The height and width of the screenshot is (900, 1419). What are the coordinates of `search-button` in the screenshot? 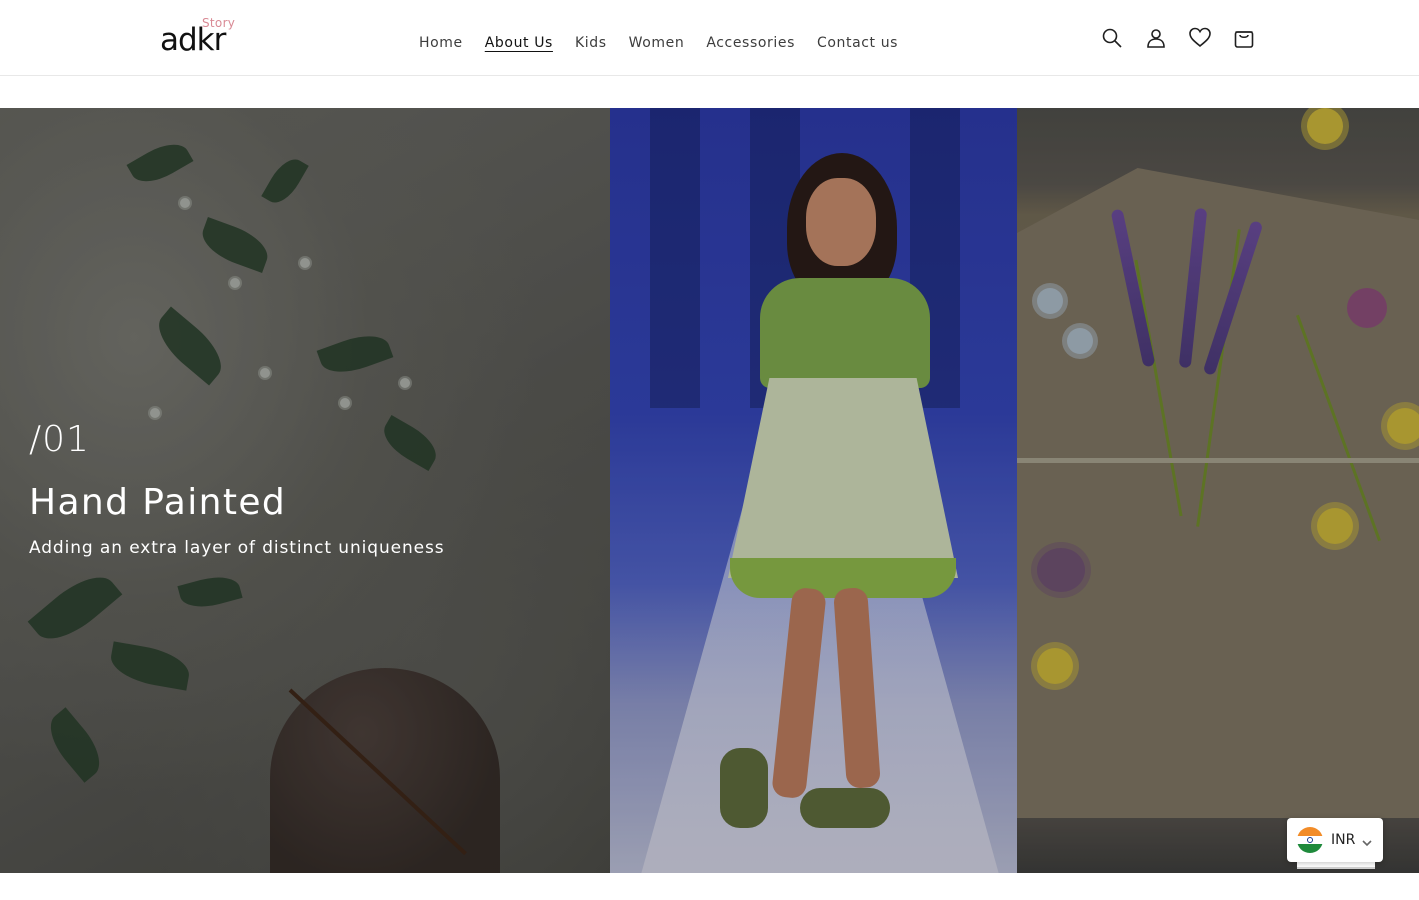 It's located at (1112, 38).